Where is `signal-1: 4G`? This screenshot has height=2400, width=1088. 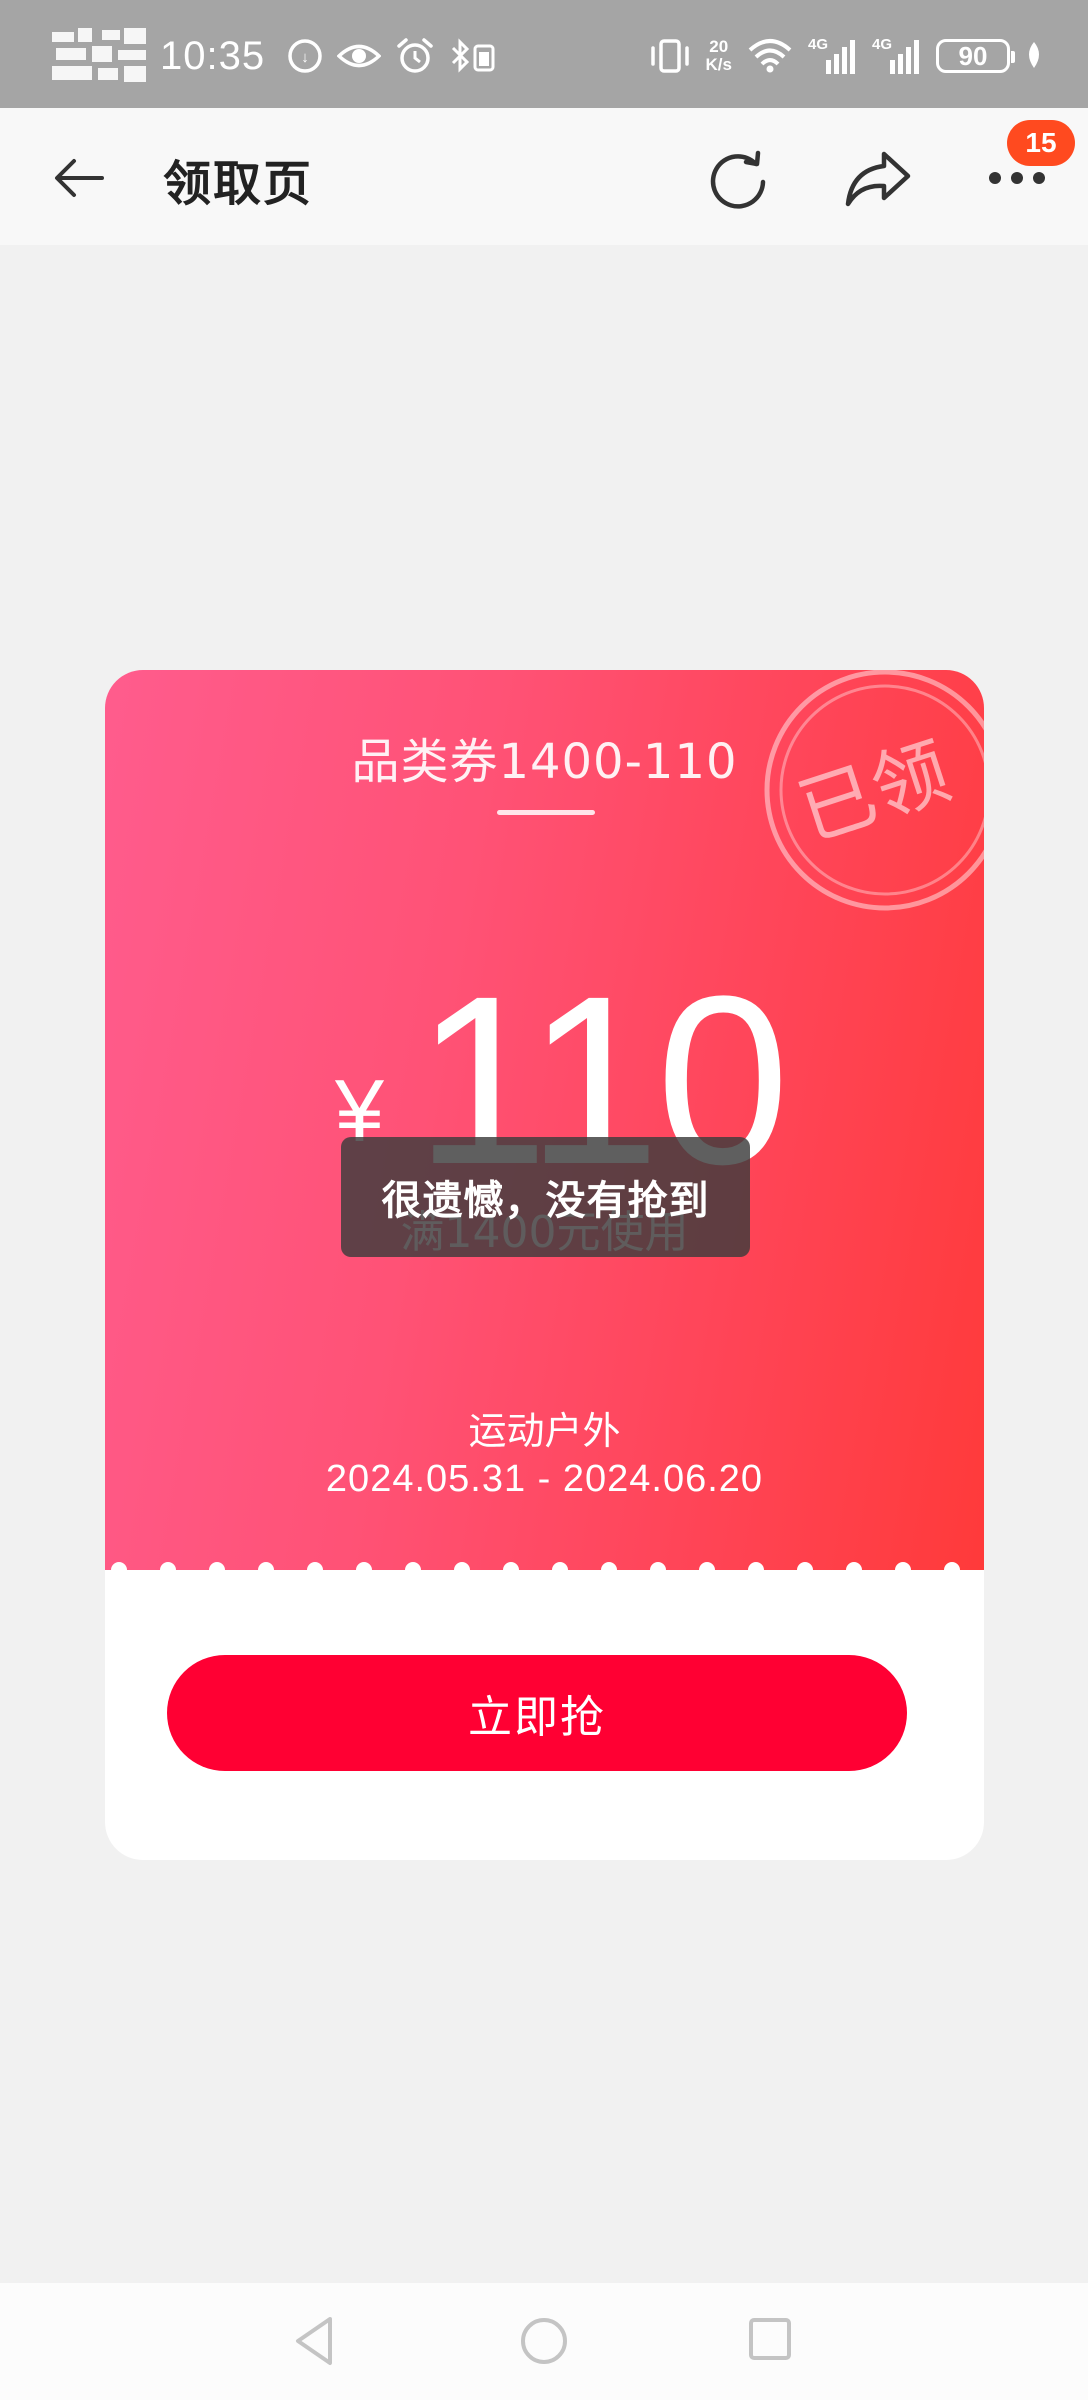
signal-1: 4G is located at coordinates (833, 56).